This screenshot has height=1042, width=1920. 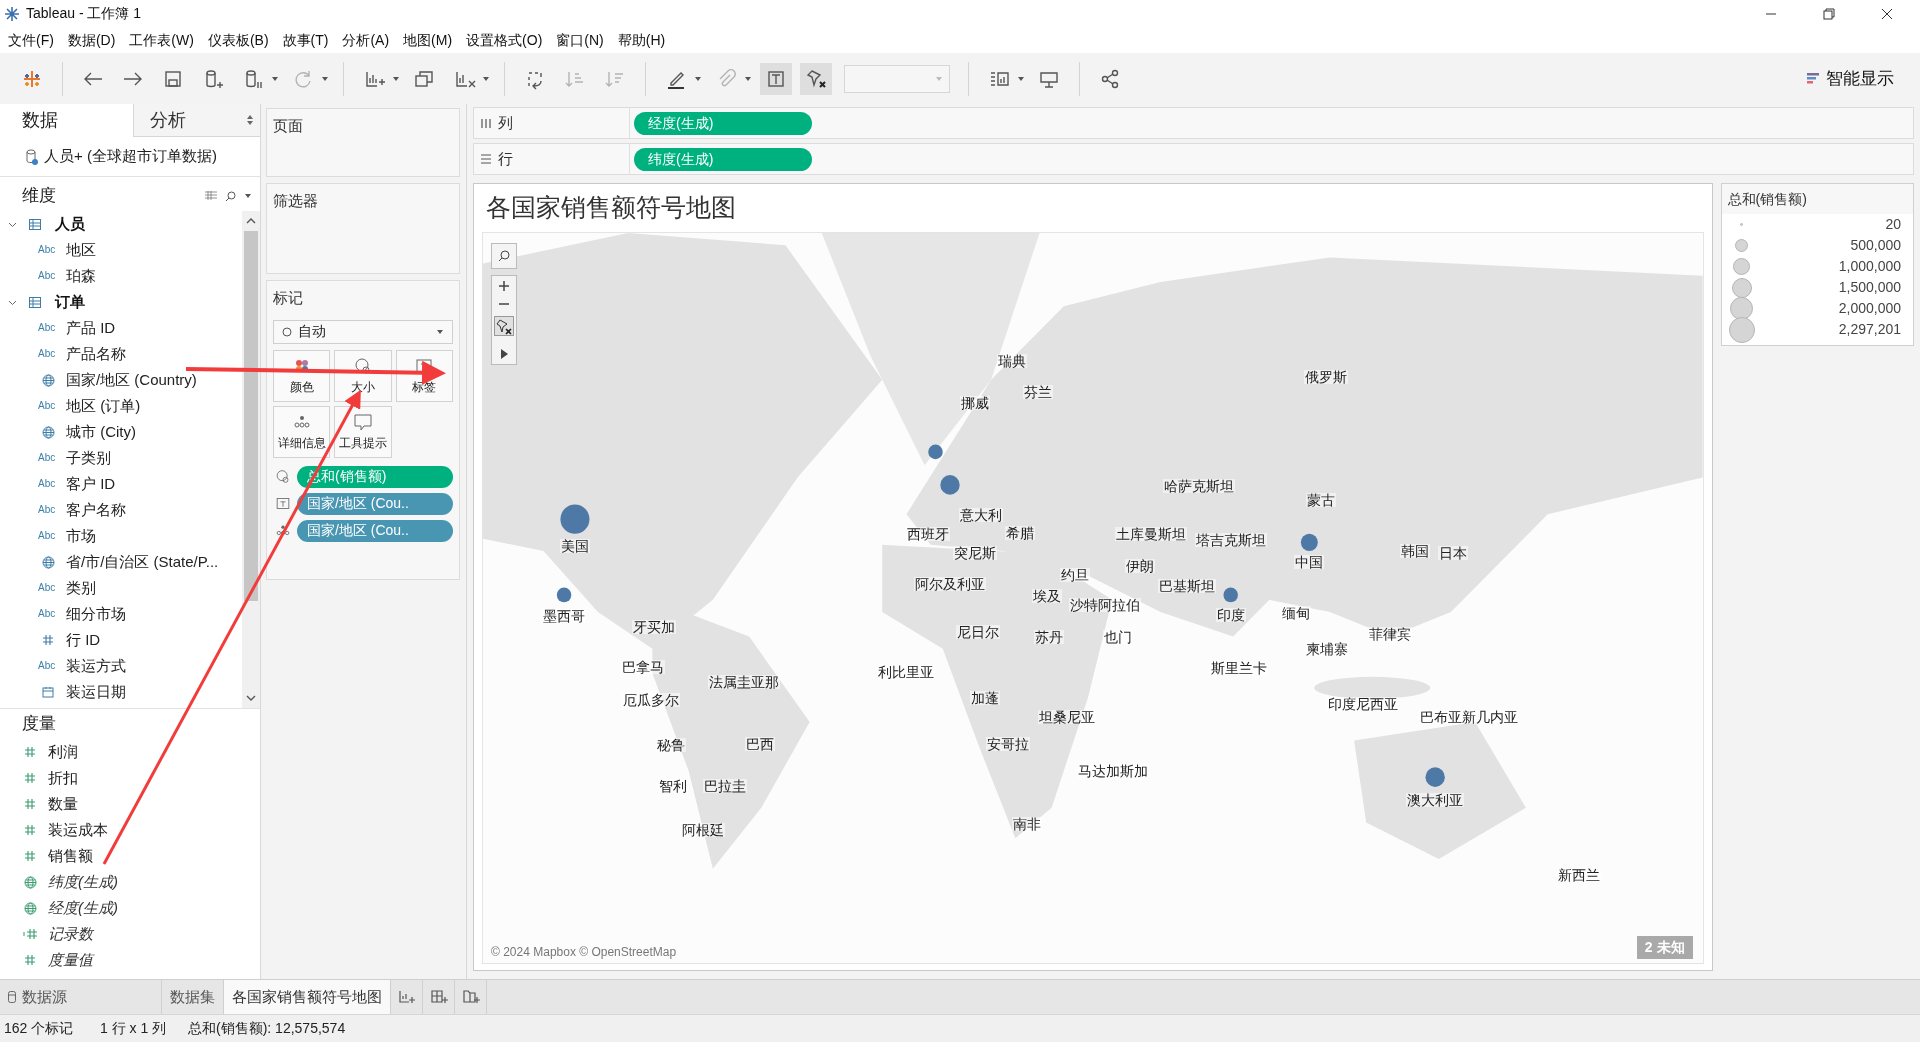 What do you see at coordinates (250, 120) in the screenshot?
I see `sort-arrows-icon` at bounding box center [250, 120].